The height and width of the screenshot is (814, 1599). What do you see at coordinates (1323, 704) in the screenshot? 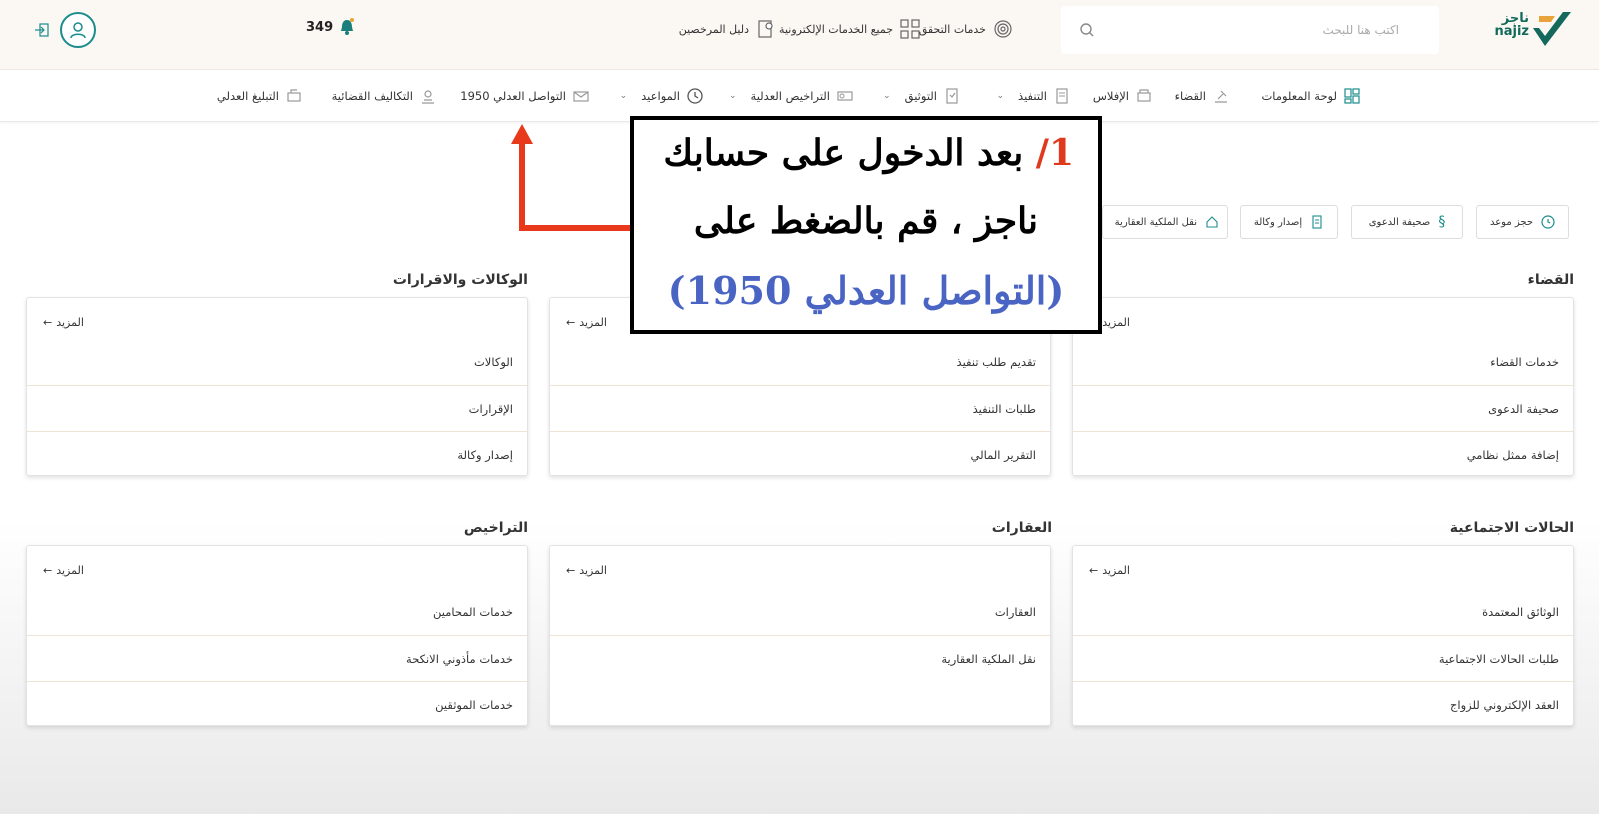
I see `list-item: العقد الإلكتروني للزواج` at bounding box center [1323, 704].